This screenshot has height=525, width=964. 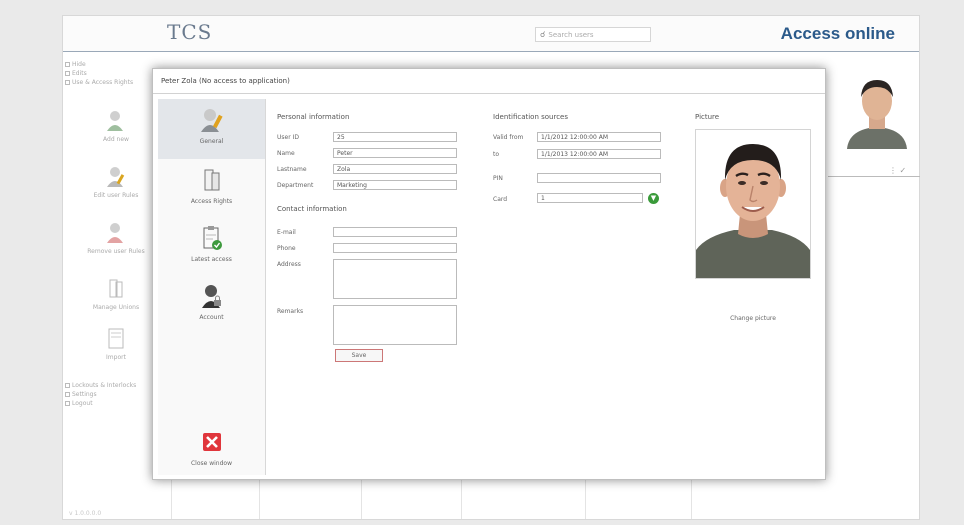 I want to click on card-field: 1, so click(x=590, y=198).